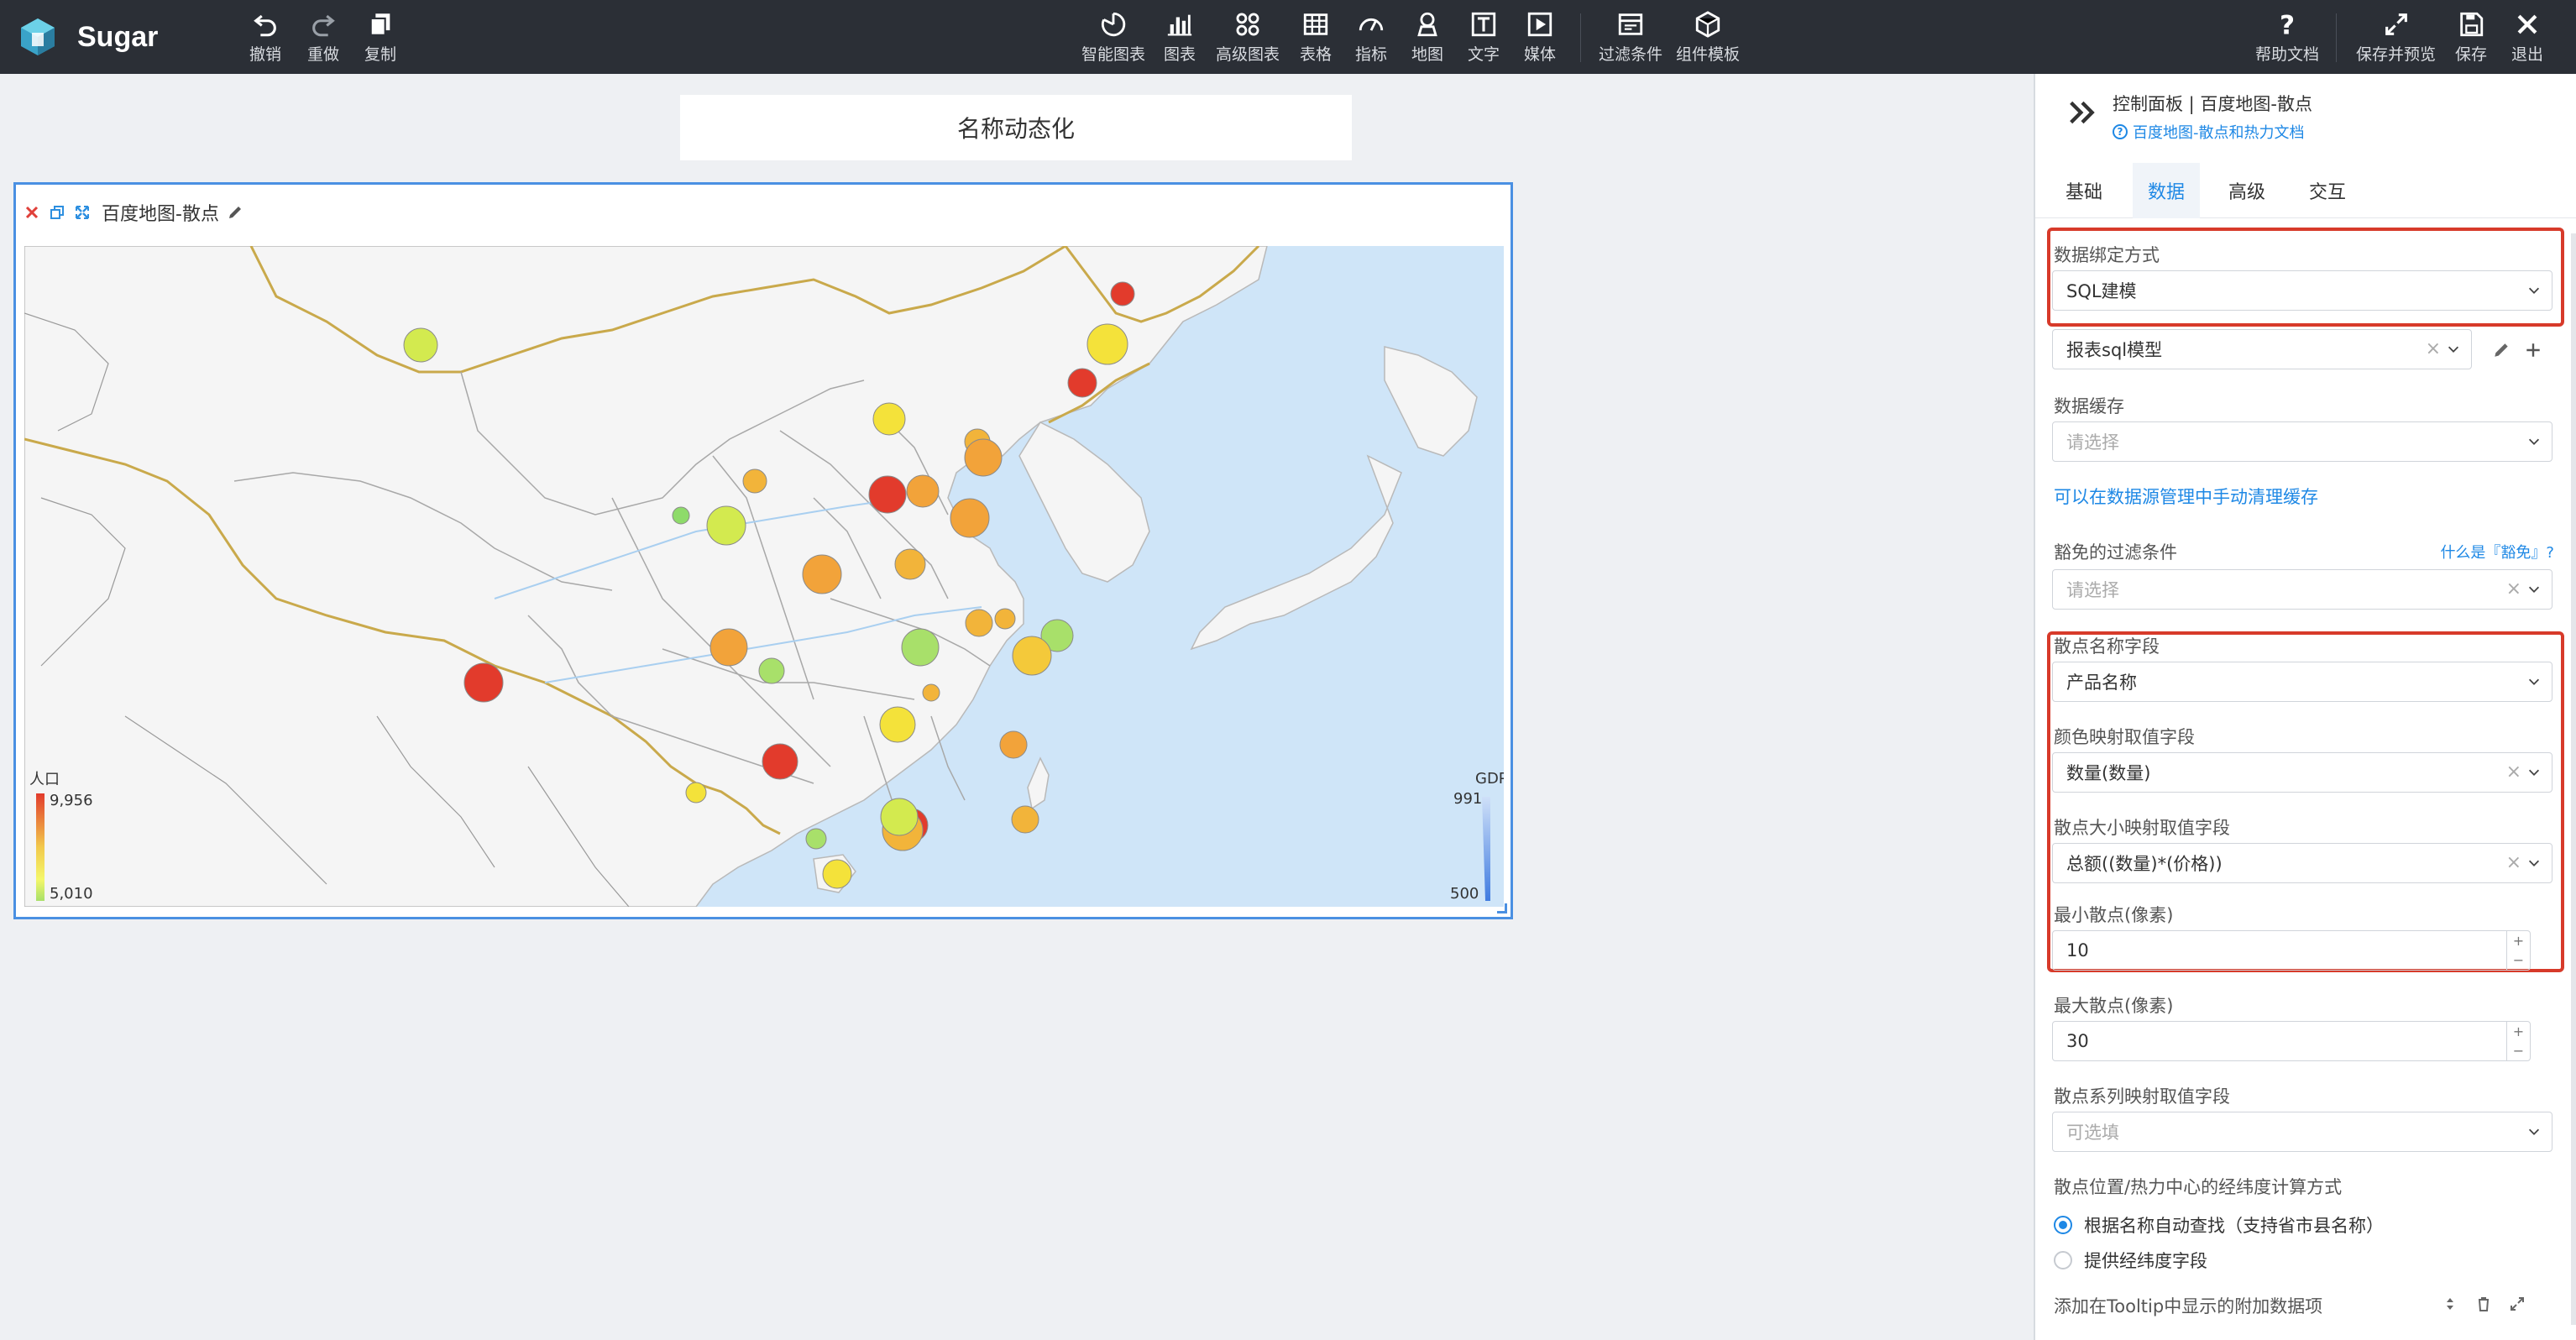 The width and height of the screenshot is (2576, 1340). Describe the element at coordinates (2471, 37) in the screenshot. I see `save-button: 保存` at that location.